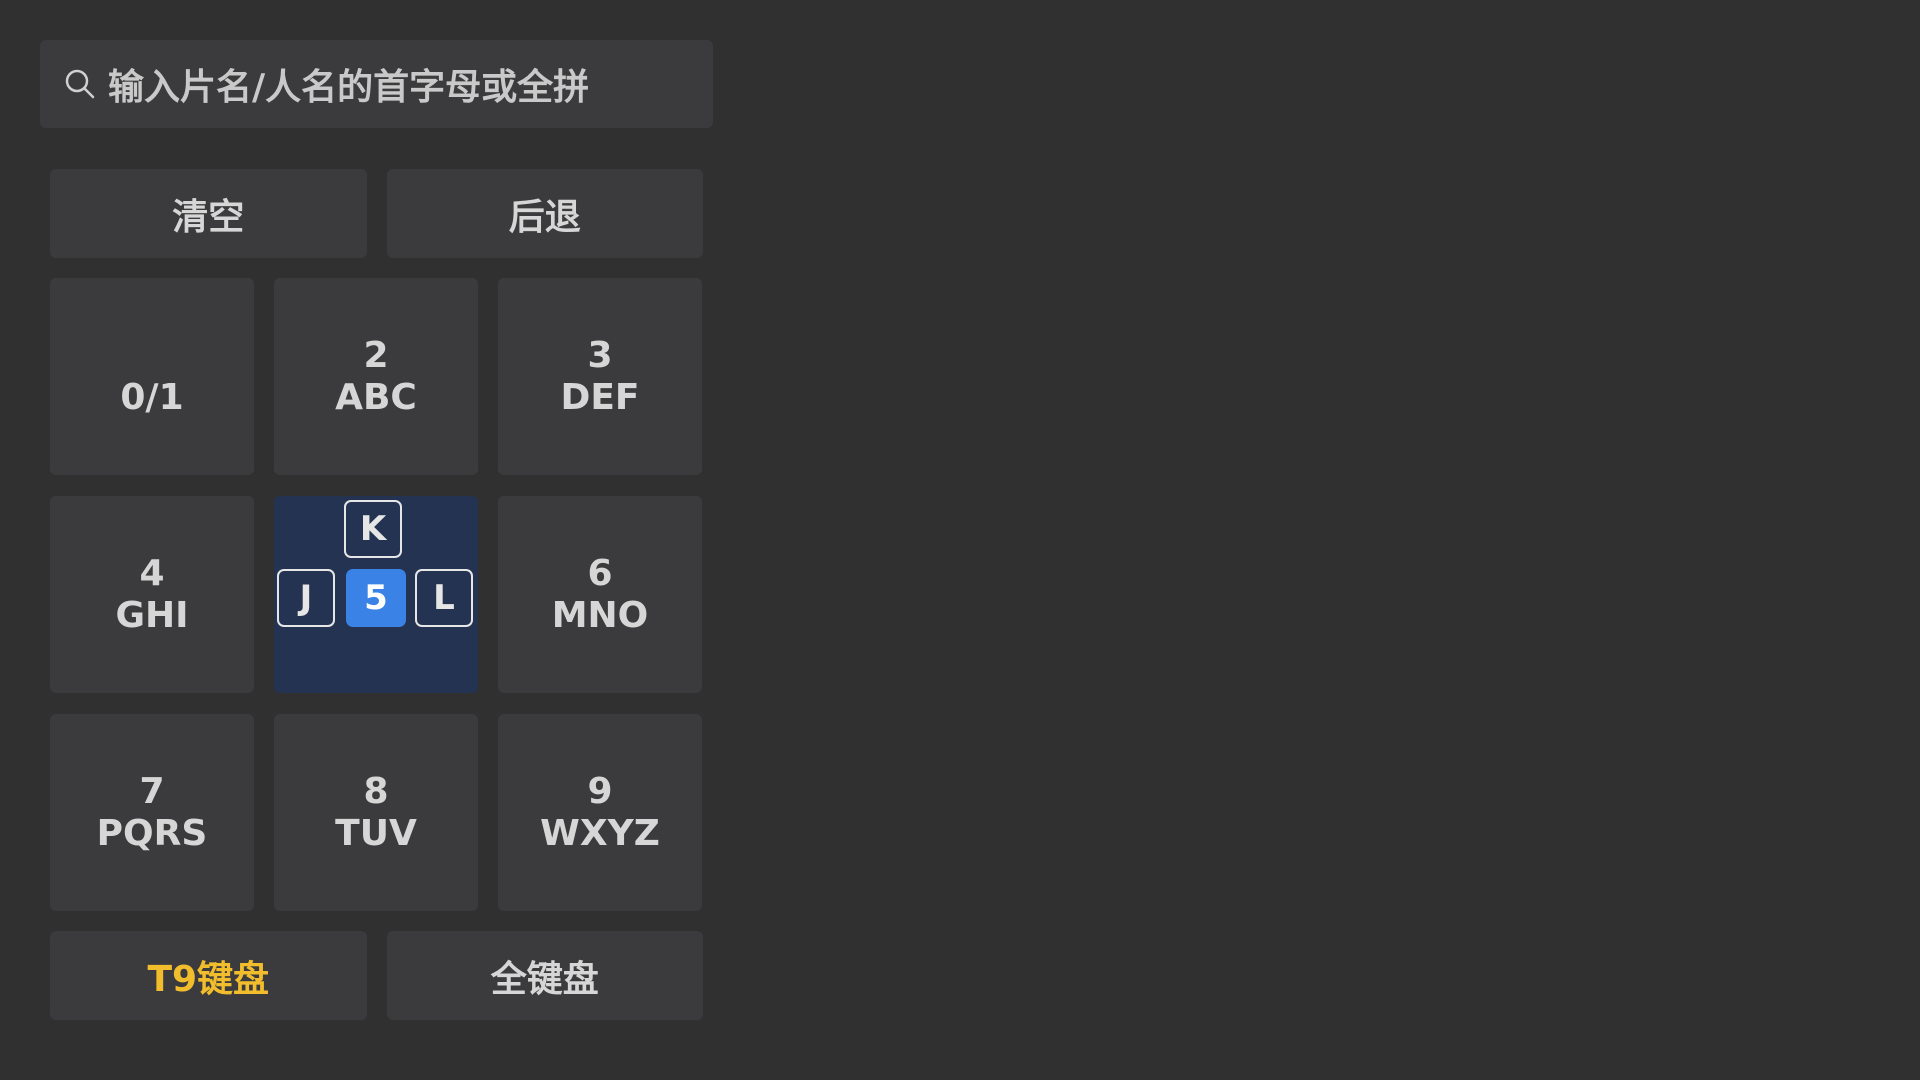 This screenshot has height=1080, width=1920. I want to click on key-letters: MNO, so click(600, 615).